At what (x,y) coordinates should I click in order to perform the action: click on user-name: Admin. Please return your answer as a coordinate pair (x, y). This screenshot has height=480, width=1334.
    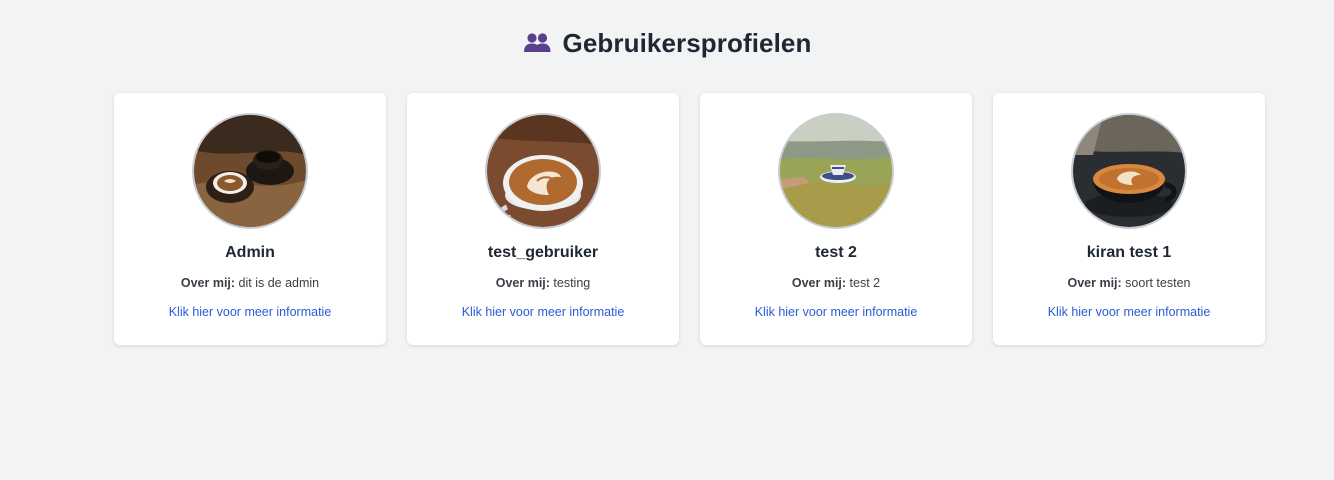
    Looking at the image, I should click on (250, 252).